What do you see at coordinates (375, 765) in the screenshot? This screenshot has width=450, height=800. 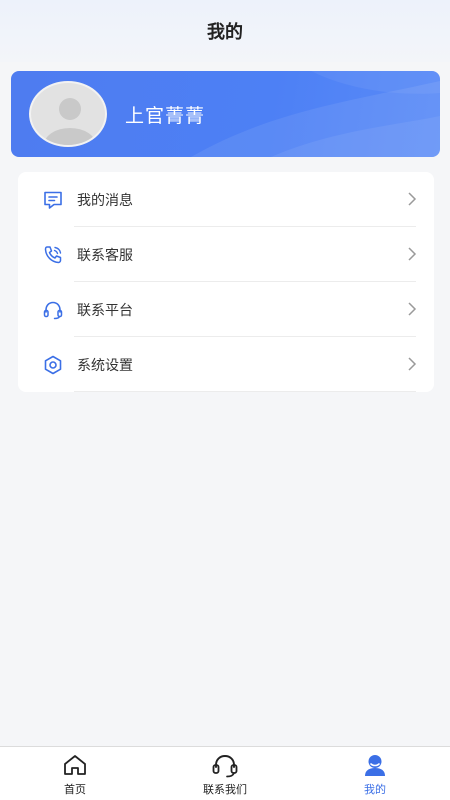 I see `user-icon` at bounding box center [375, 765].